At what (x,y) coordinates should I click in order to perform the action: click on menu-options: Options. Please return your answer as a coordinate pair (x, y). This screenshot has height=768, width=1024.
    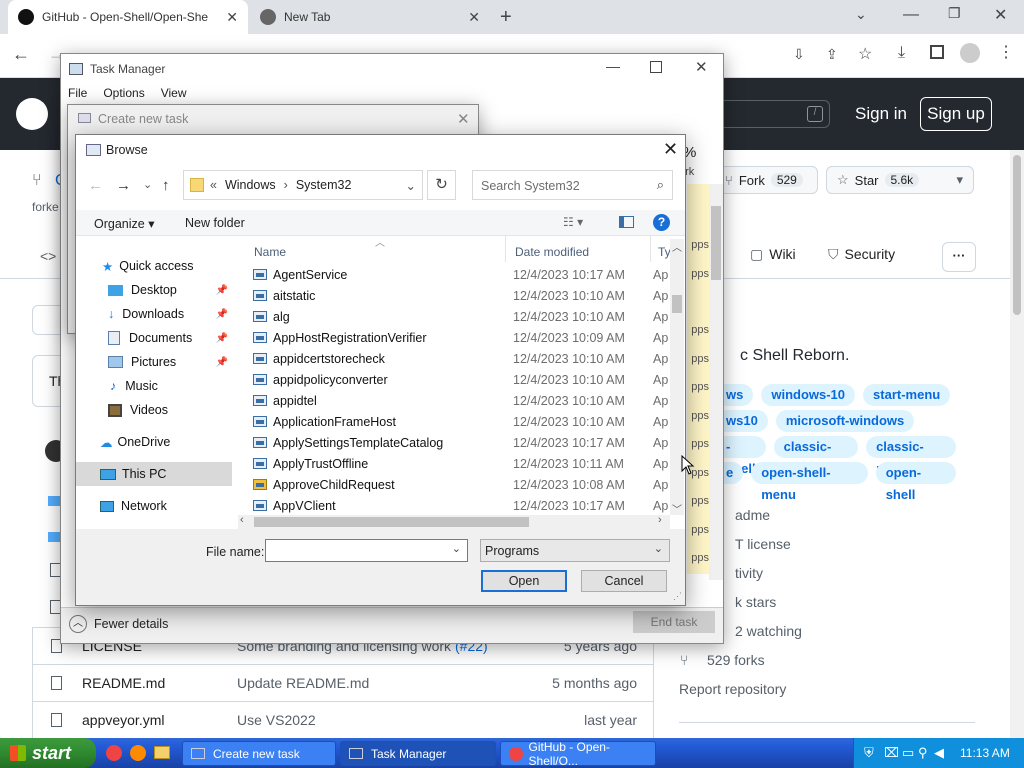
    Looking at the image, I should click on (123, 93).